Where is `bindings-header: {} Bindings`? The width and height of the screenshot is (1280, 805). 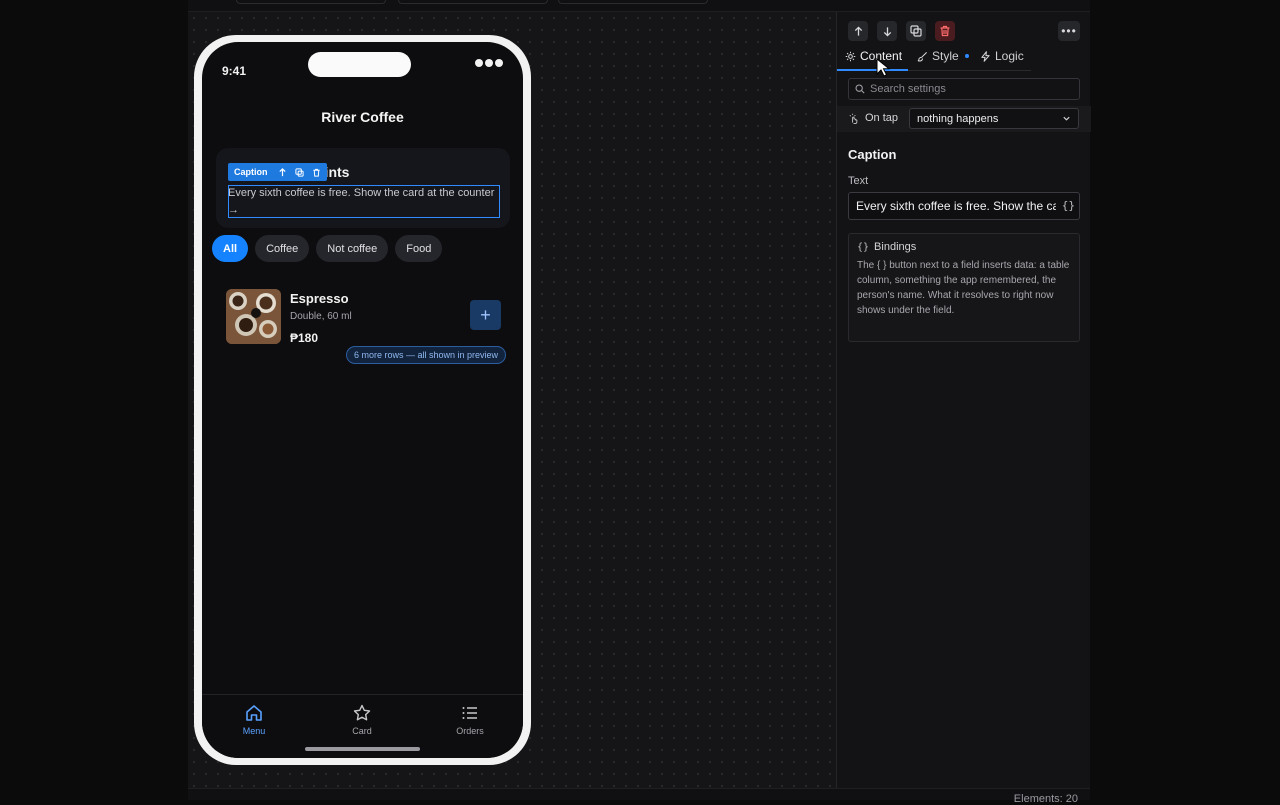
bindings-header: {} Bindings is located at coordinates (964, 247).